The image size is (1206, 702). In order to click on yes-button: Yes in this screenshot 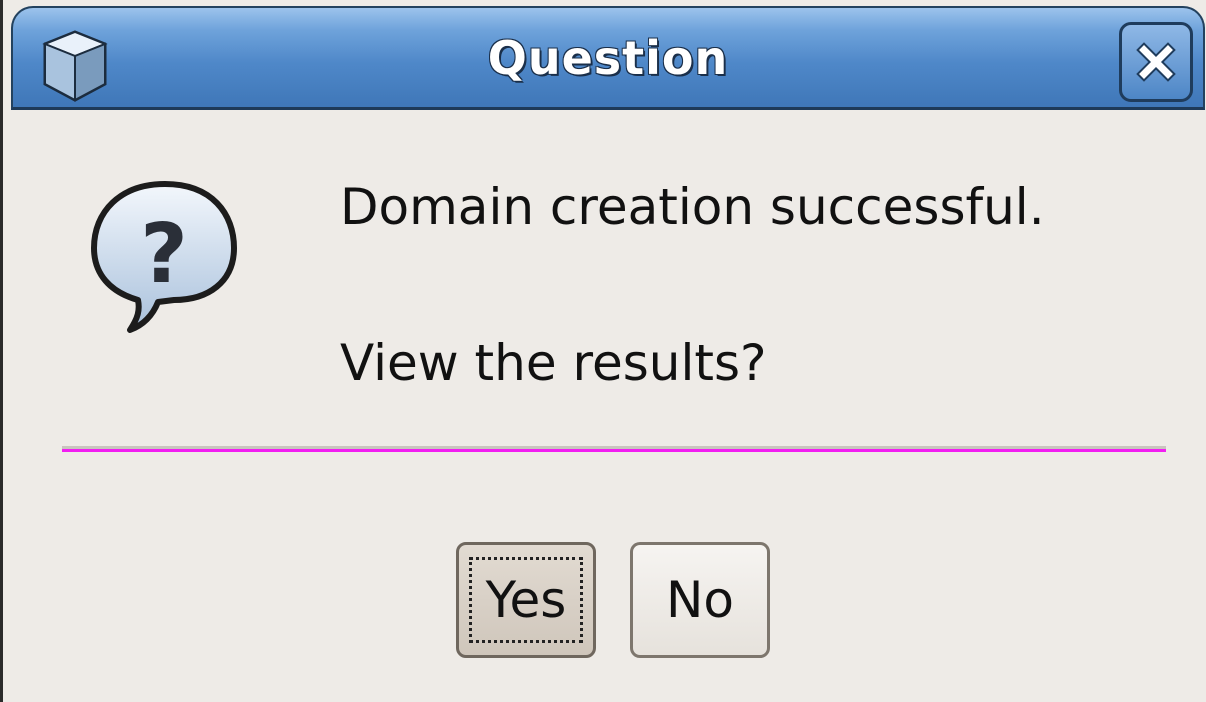, I will do `click(526, 600)`.